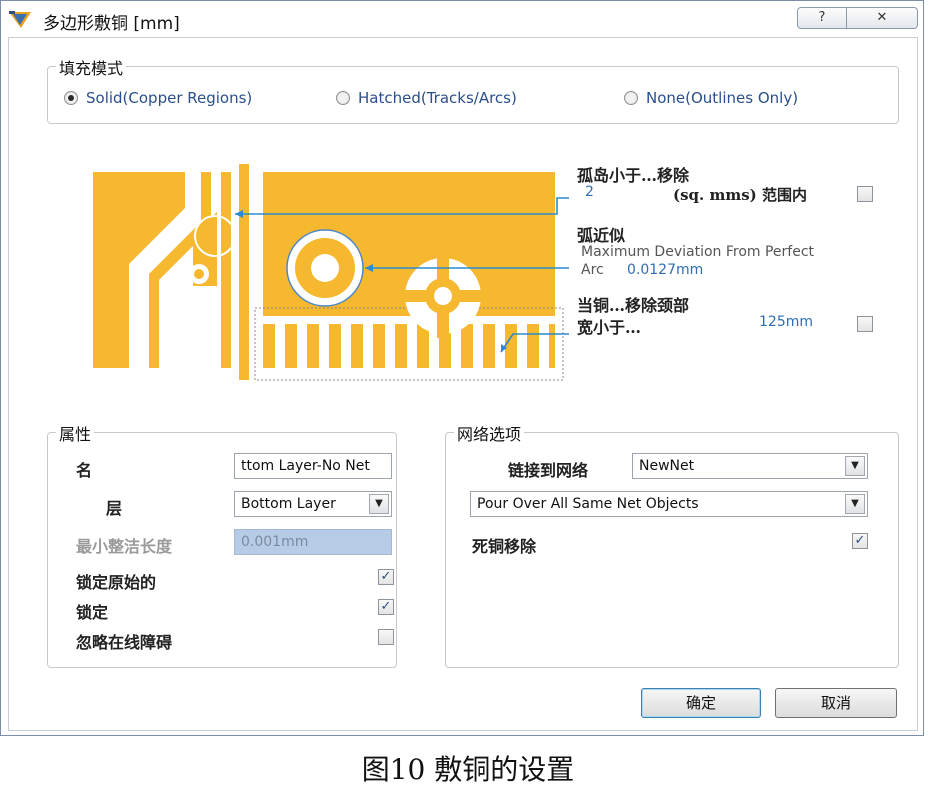 The height and width of the screenshot is (793, 936). Describe the element at coordinates (75, 433) in the screenshot. I see `properties-legend: 属性` at that location.